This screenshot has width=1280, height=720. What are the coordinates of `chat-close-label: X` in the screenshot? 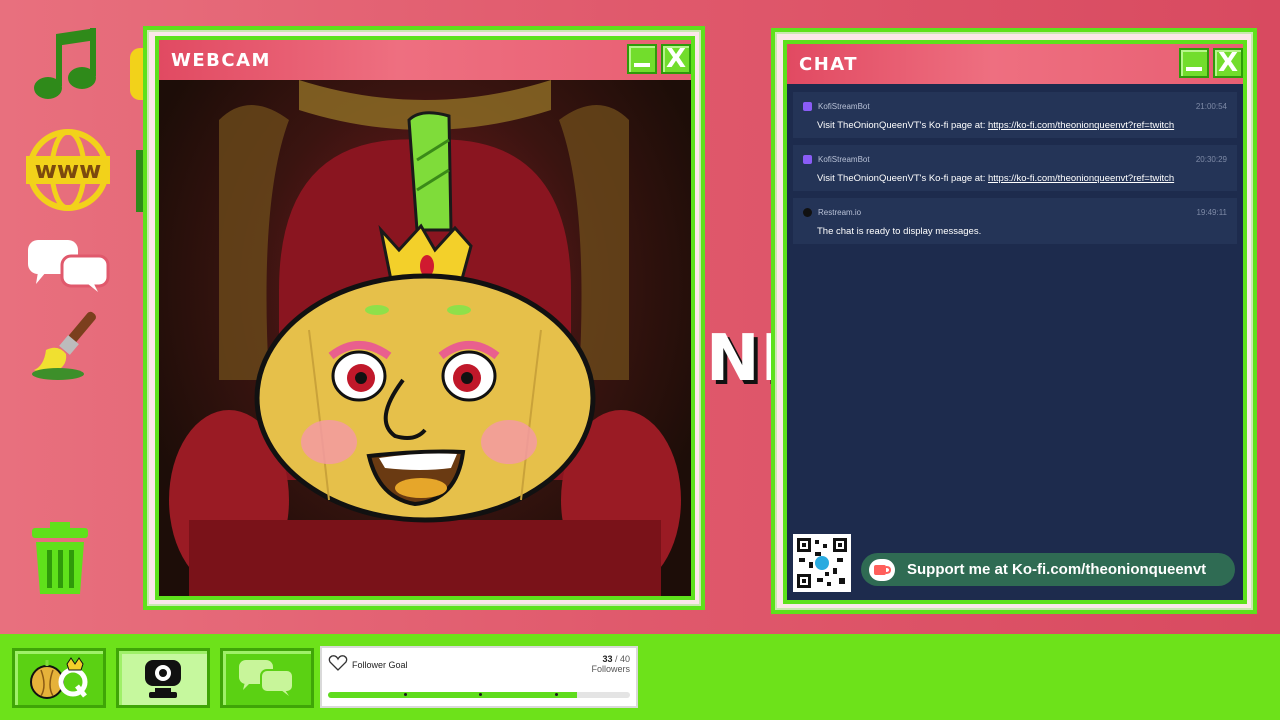 It's located at (1228, 63).